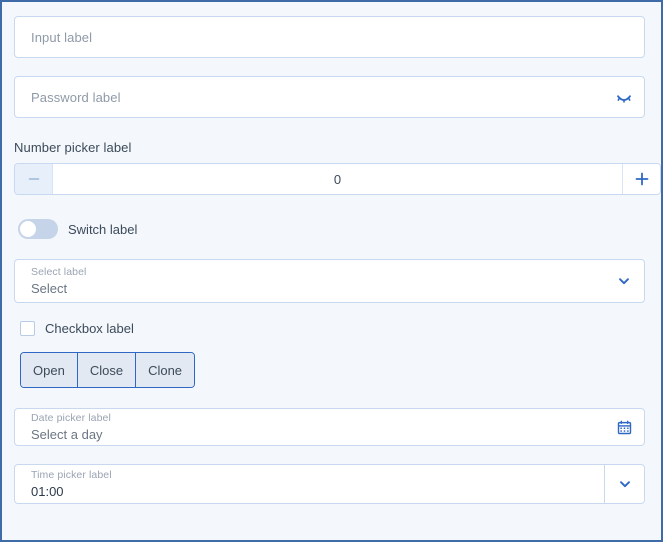 The width and height of the screenshot is (663, 542). I want to click on number-picker-group: Number picker label 0, so click(337, 167).